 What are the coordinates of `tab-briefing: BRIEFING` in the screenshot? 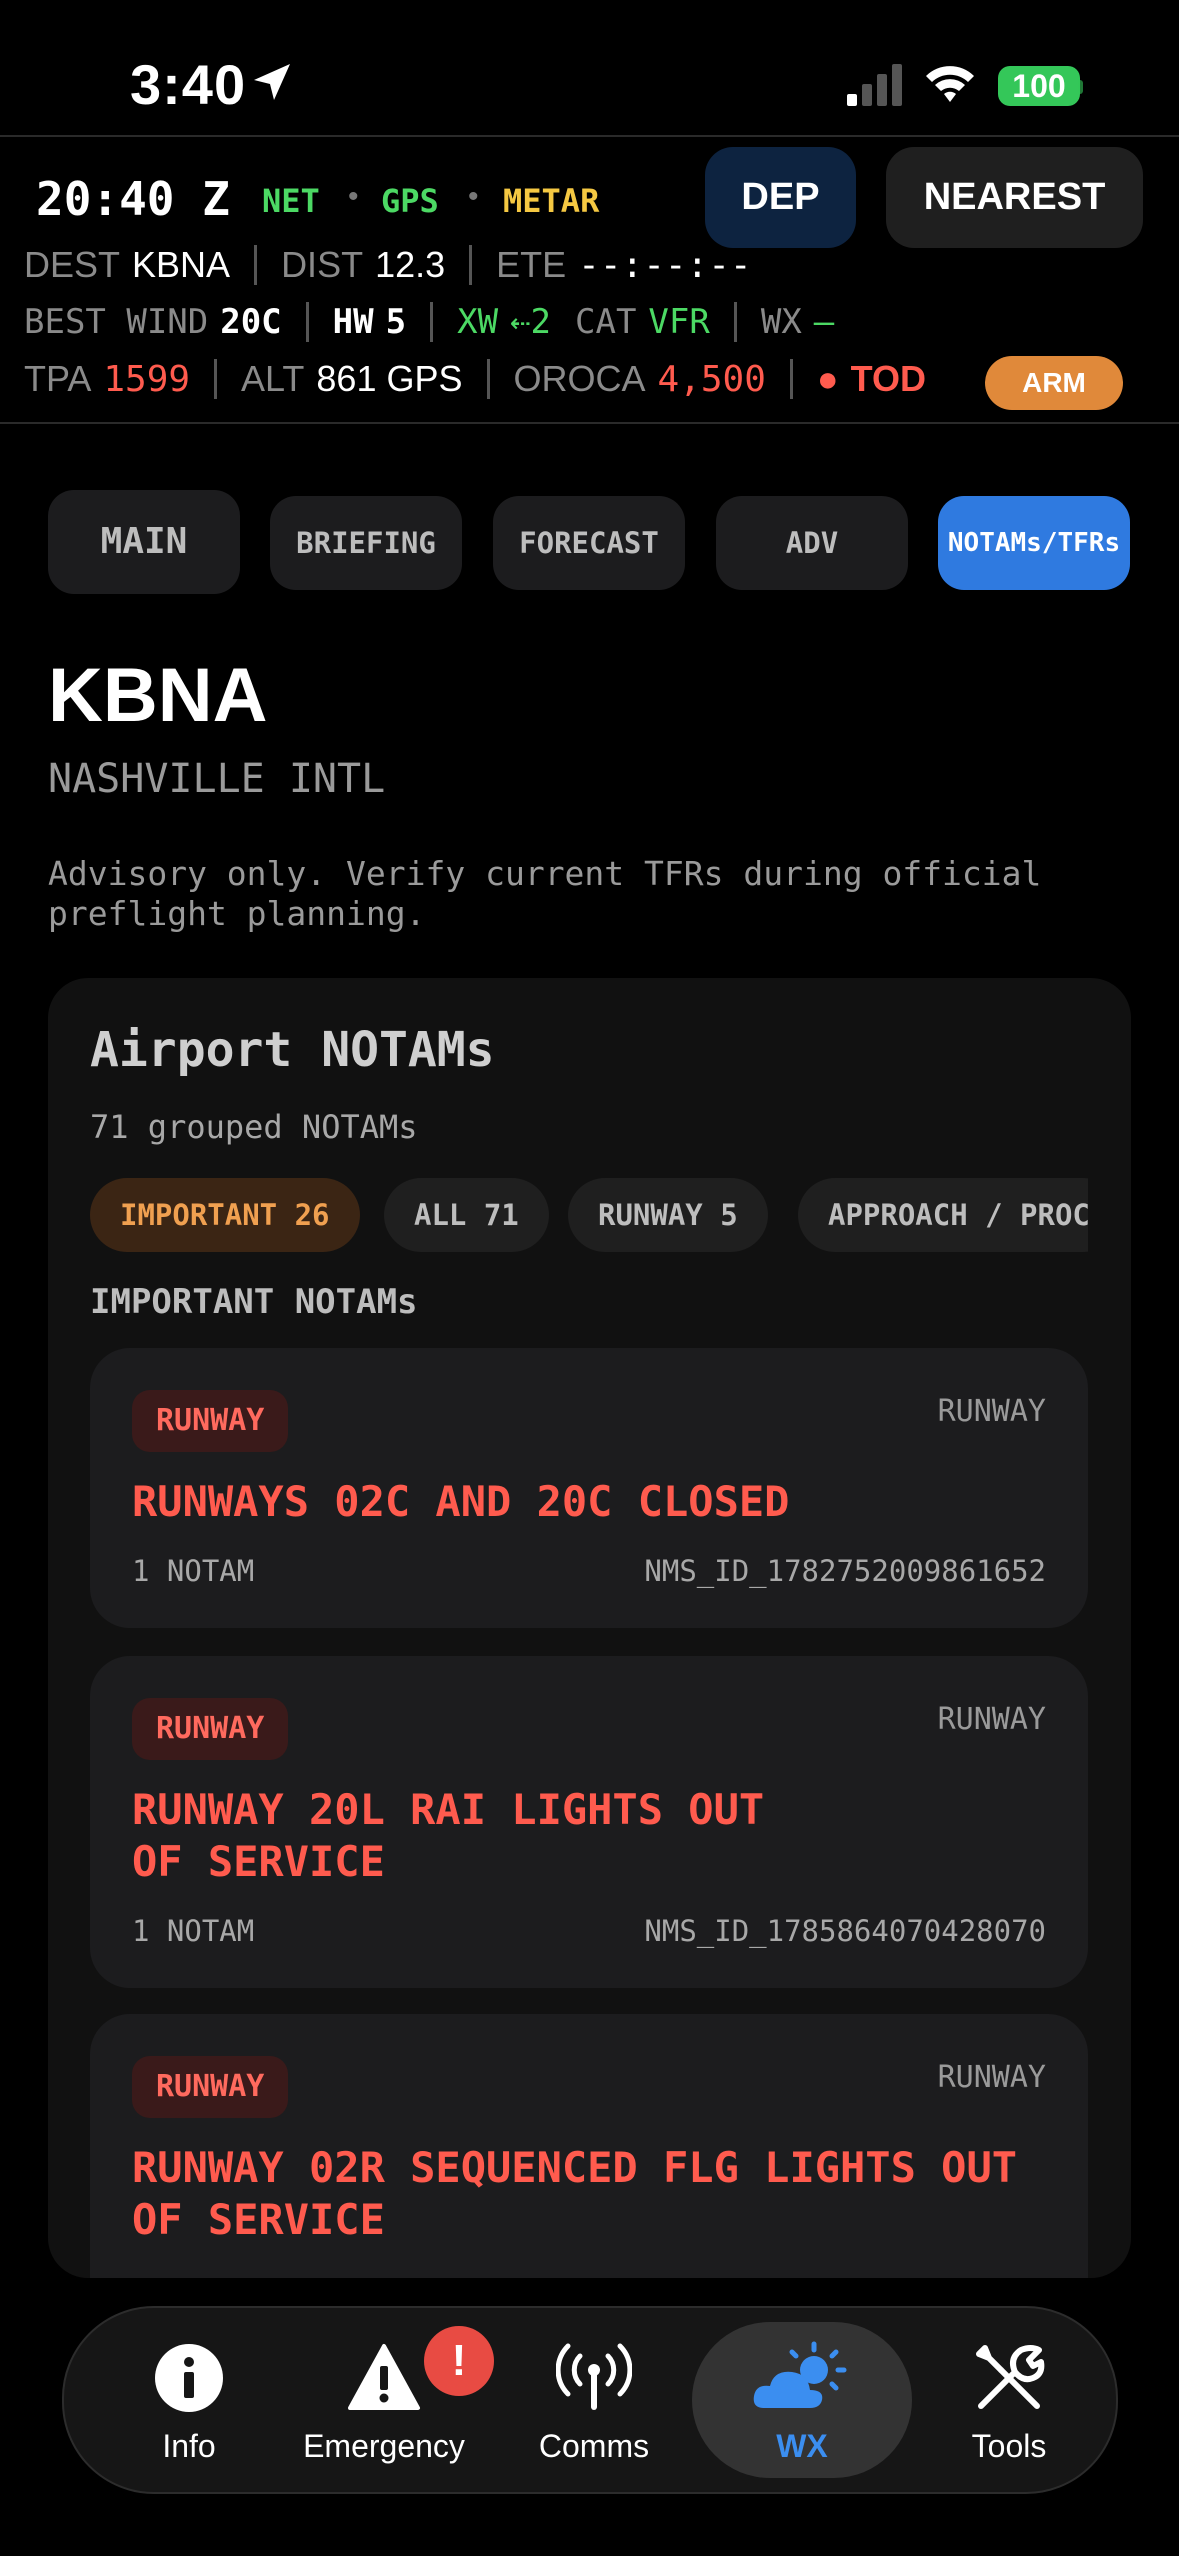 It's located at (366, 543).